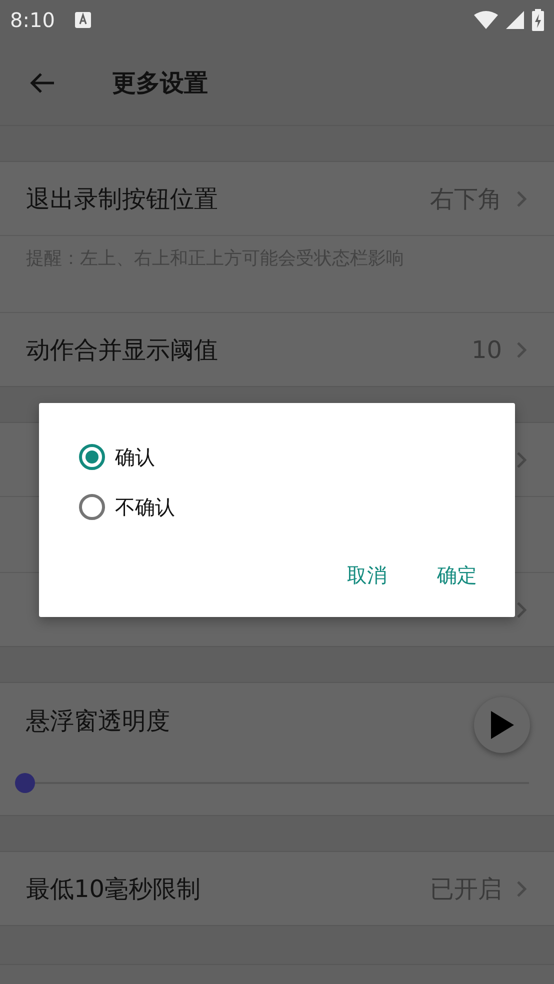  Describe the element at coordinates (122, 350) in the screenshot. I see `setting-title: 动作合并显示阈值` at that location.